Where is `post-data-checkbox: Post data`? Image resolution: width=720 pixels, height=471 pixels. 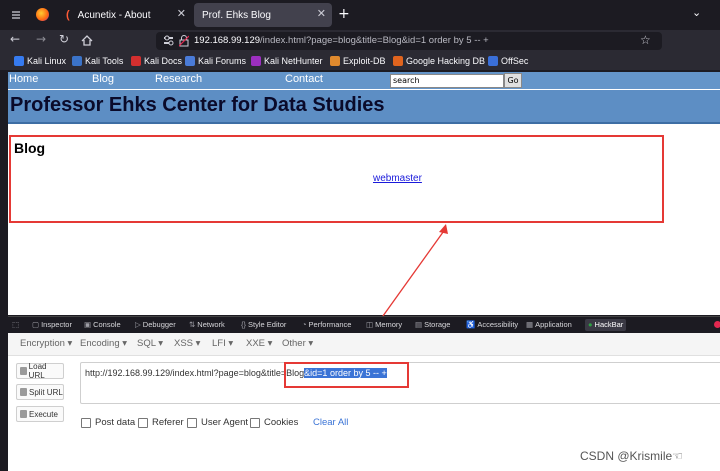
post-data-checkbox: Post data is located at coordinates (108, 422).